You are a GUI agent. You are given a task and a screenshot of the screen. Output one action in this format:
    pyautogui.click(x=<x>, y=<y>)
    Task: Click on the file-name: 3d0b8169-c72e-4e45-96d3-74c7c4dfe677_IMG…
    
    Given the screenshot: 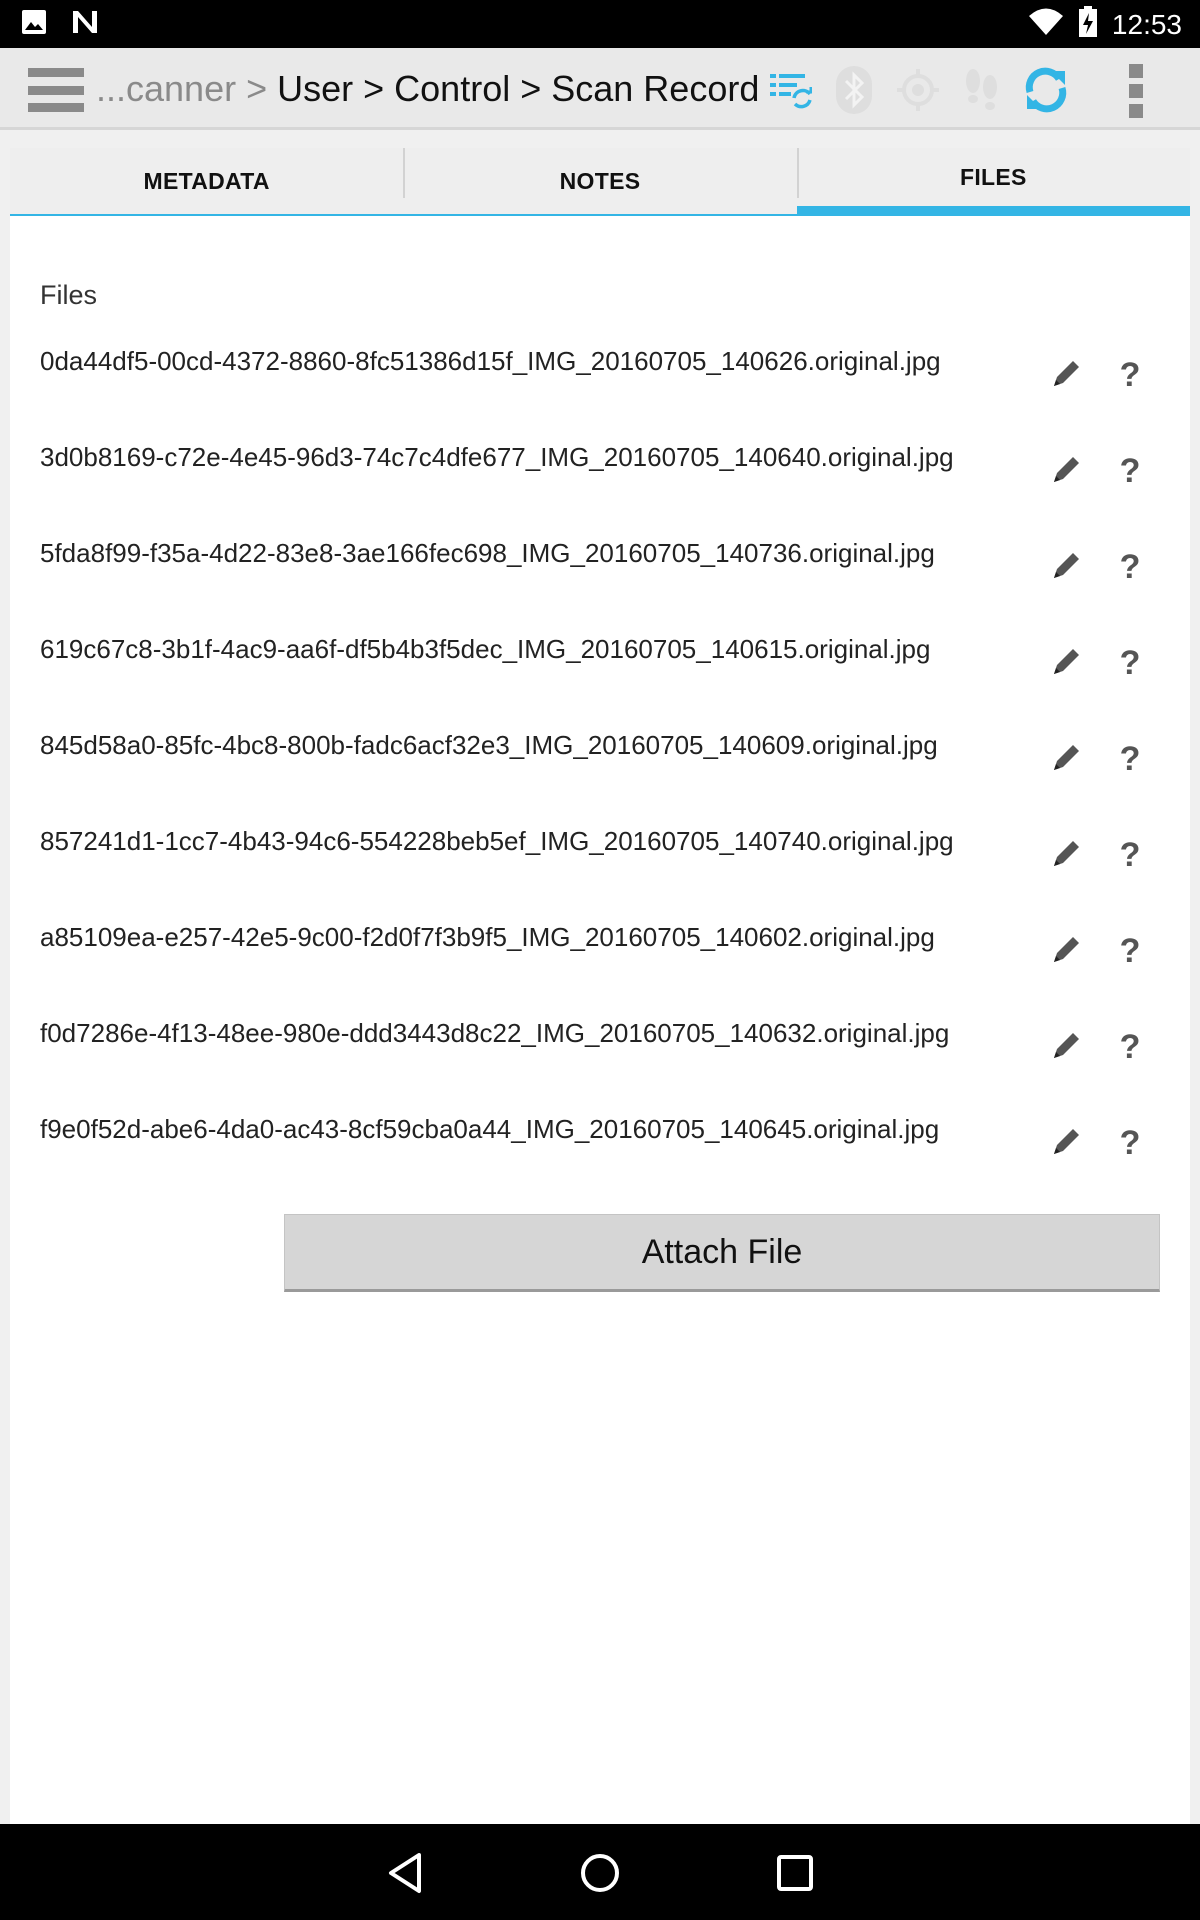 What is the action you would take?
    pyautogui.click(x=497, y=457)
    